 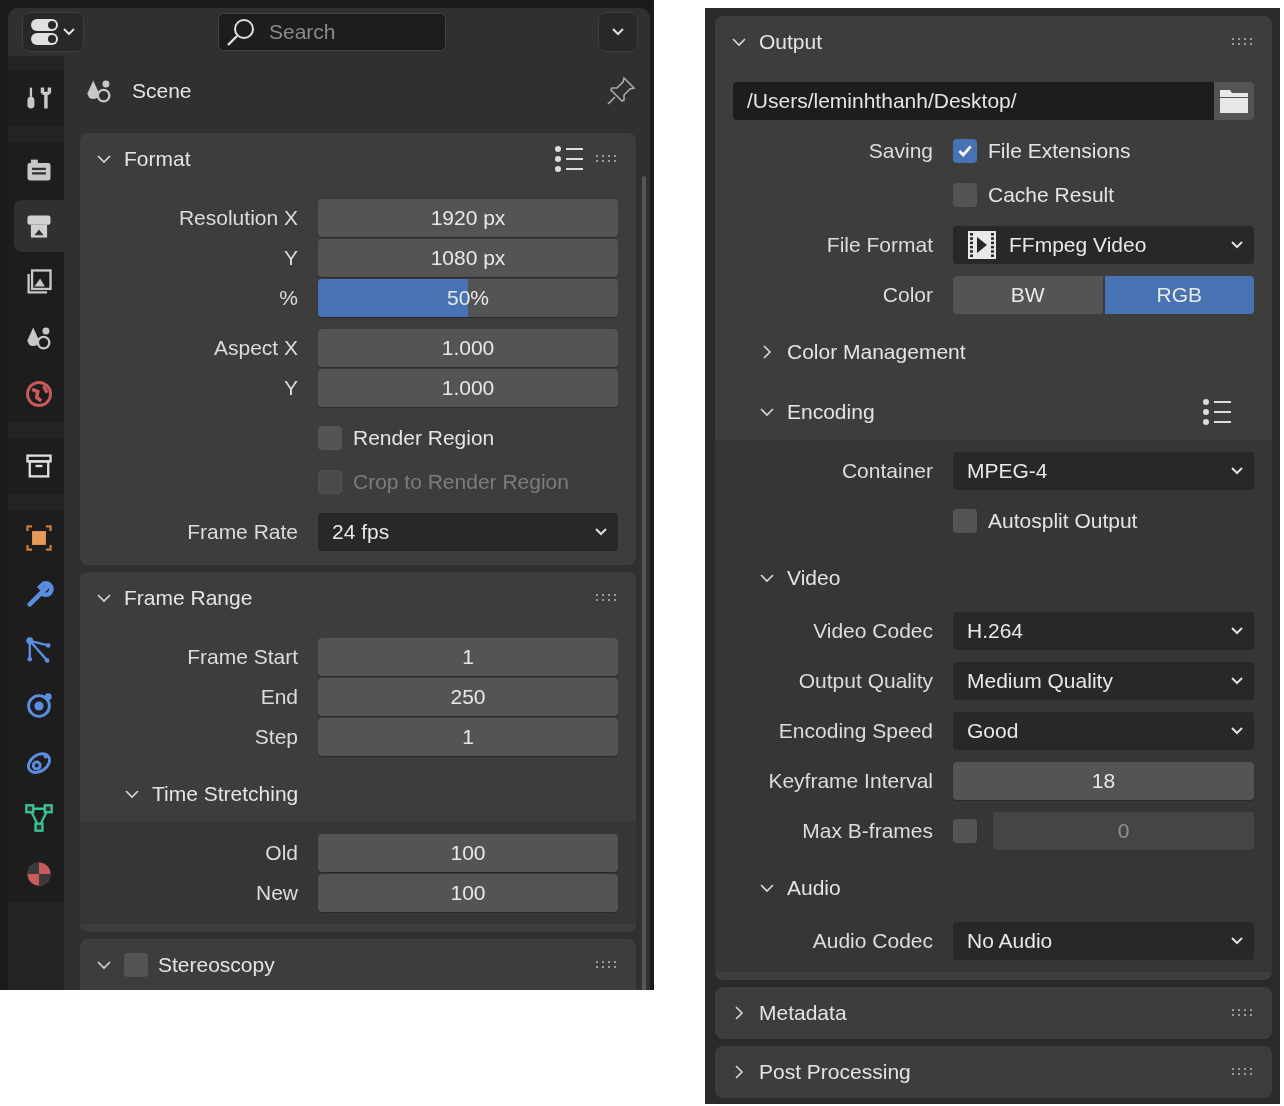 What do you see at coordinates (354, 598) in the screenshot?
I see `panel-title: Frame Range` at bounding box center [354, 598].